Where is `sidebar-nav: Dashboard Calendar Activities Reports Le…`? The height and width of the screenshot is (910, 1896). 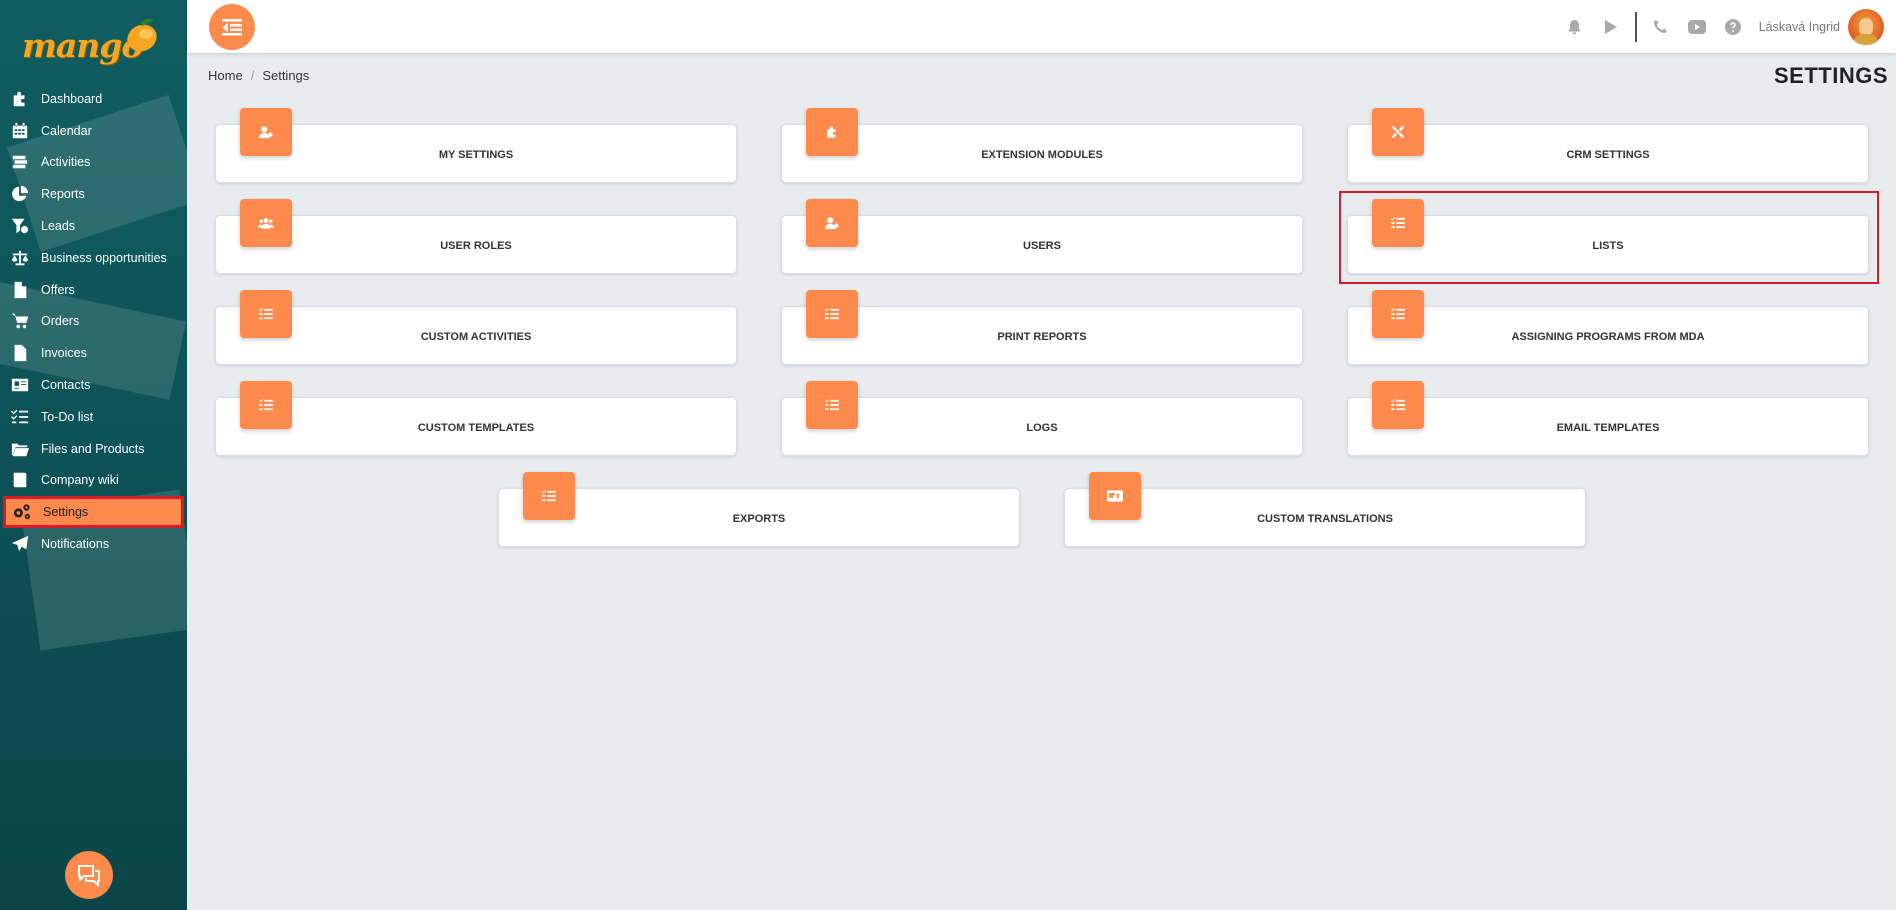
sidebar-nav: Dashboard Calendar Activities Reports Le… is located at coordinates (93, 321).